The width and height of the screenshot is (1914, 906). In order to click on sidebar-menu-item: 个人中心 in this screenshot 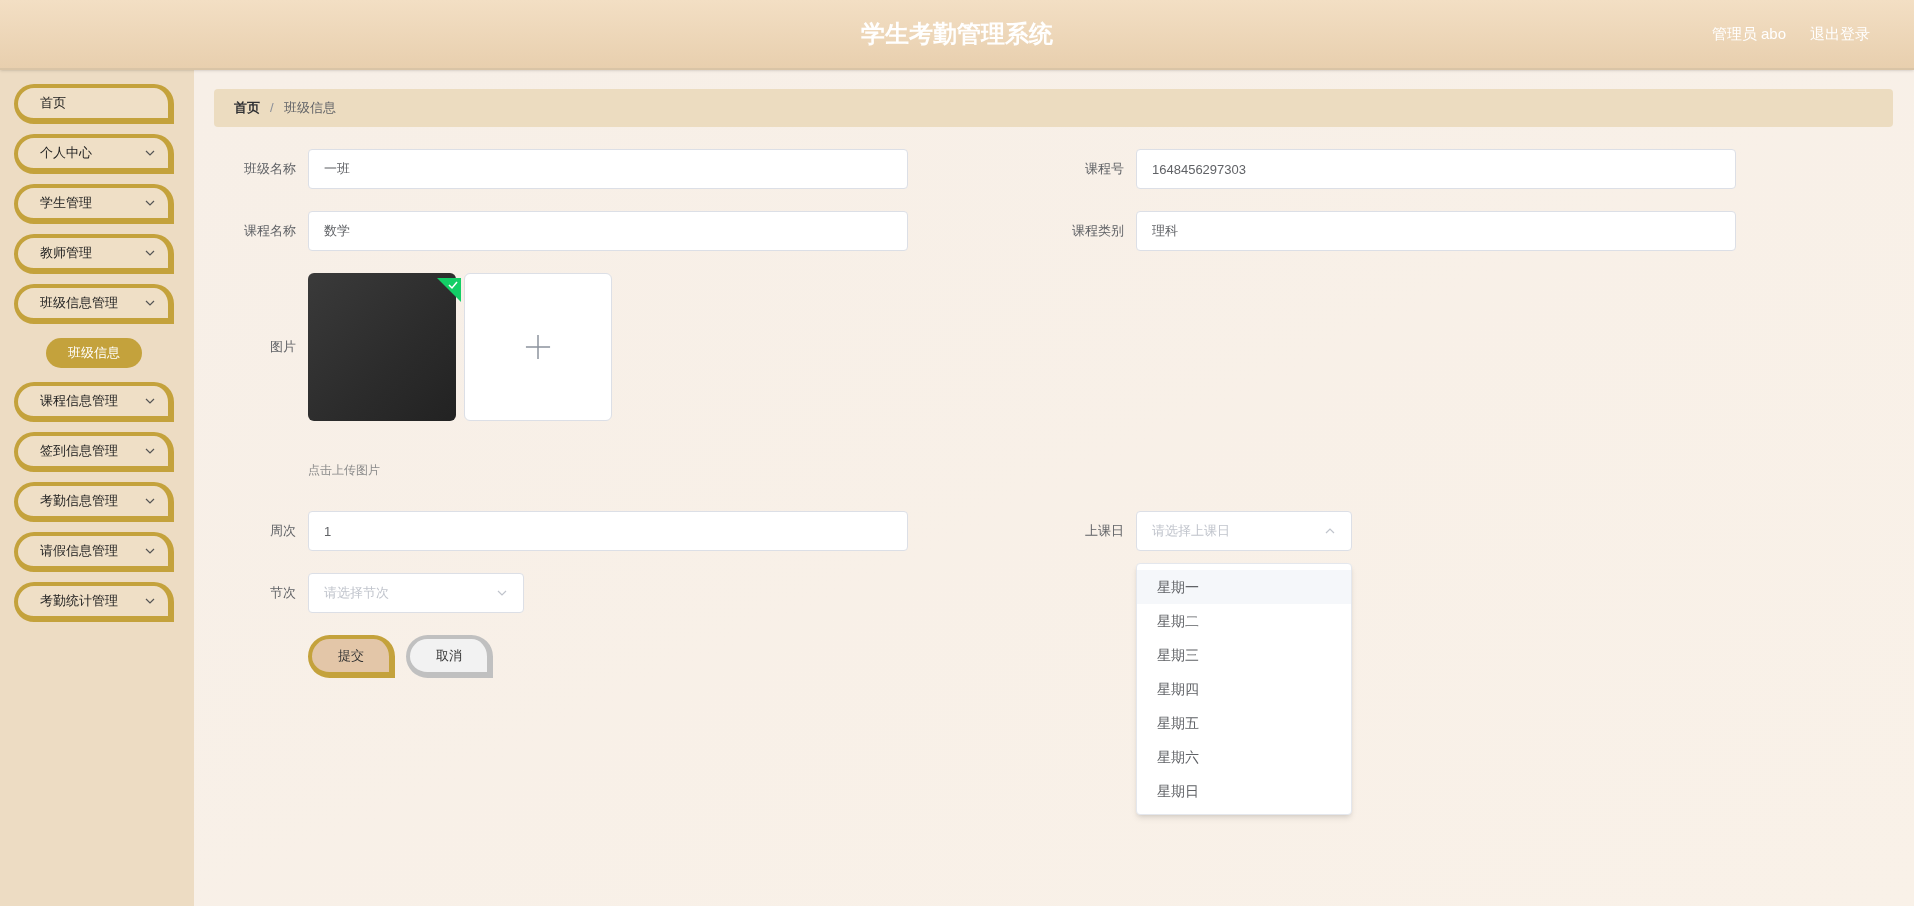, I will do `click(94, 154)`.